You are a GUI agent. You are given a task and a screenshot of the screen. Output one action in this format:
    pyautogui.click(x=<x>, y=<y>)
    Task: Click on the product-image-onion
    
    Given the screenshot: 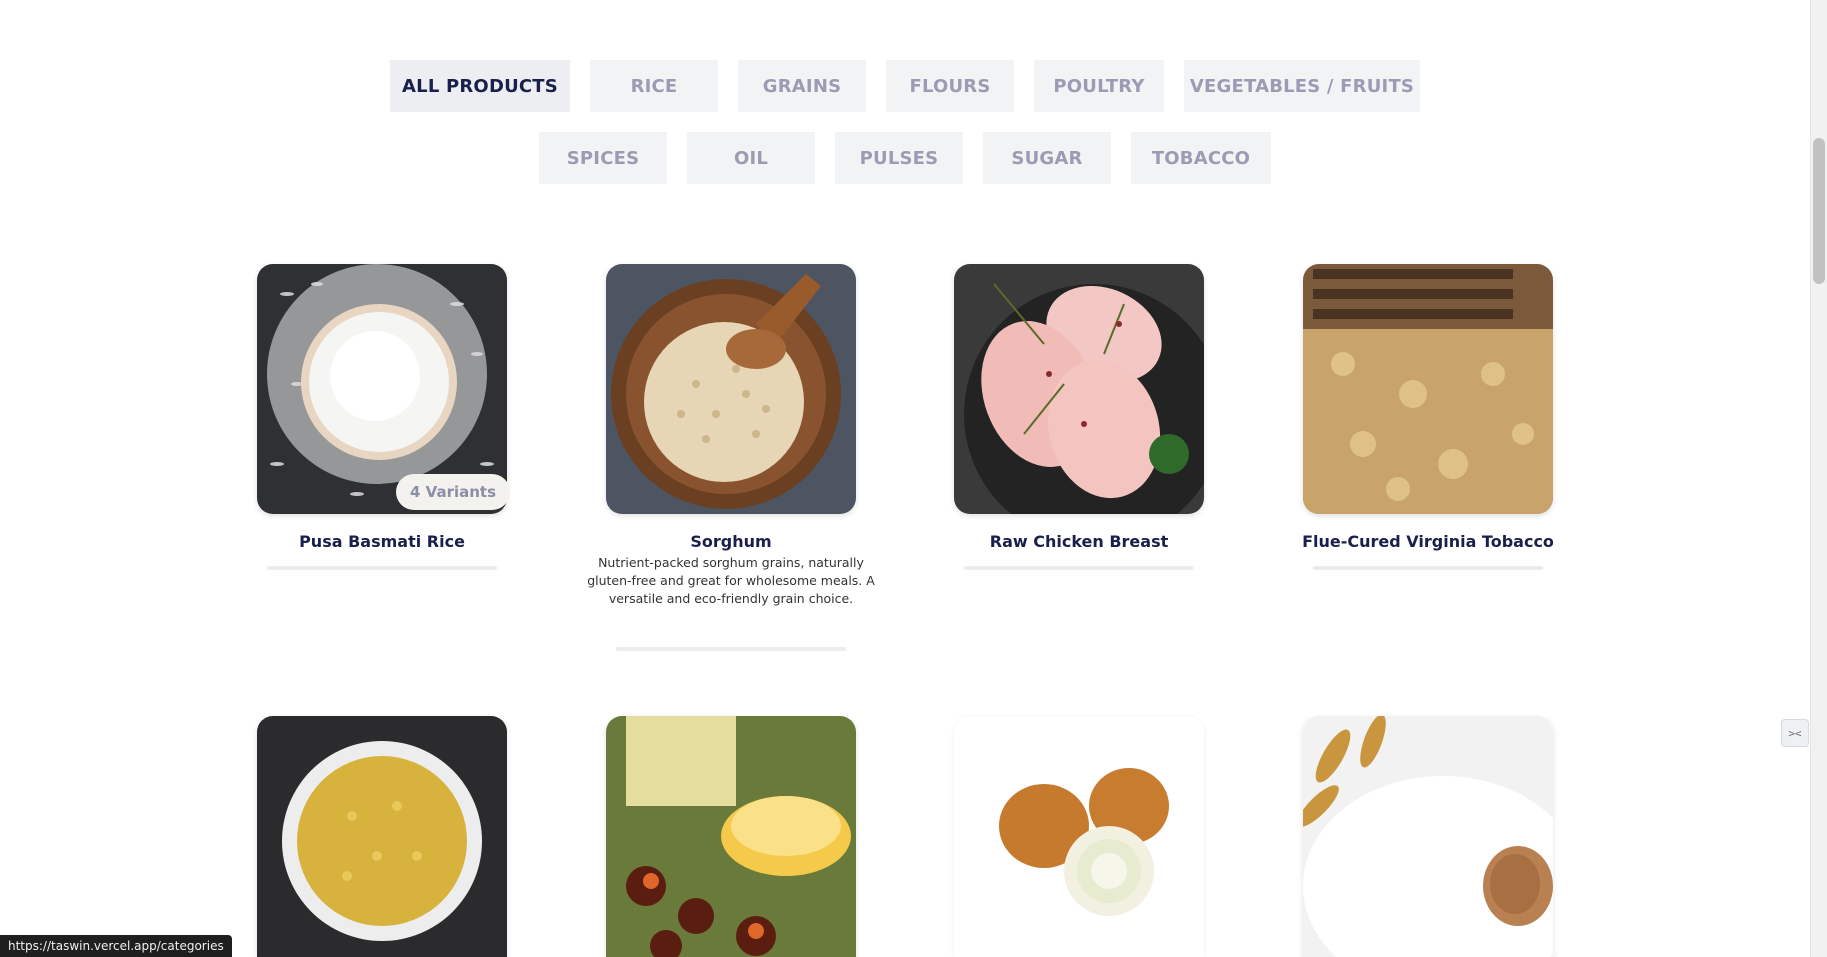 What is the action you would take?
    pyautogui.click(x=1079, y=836)
    